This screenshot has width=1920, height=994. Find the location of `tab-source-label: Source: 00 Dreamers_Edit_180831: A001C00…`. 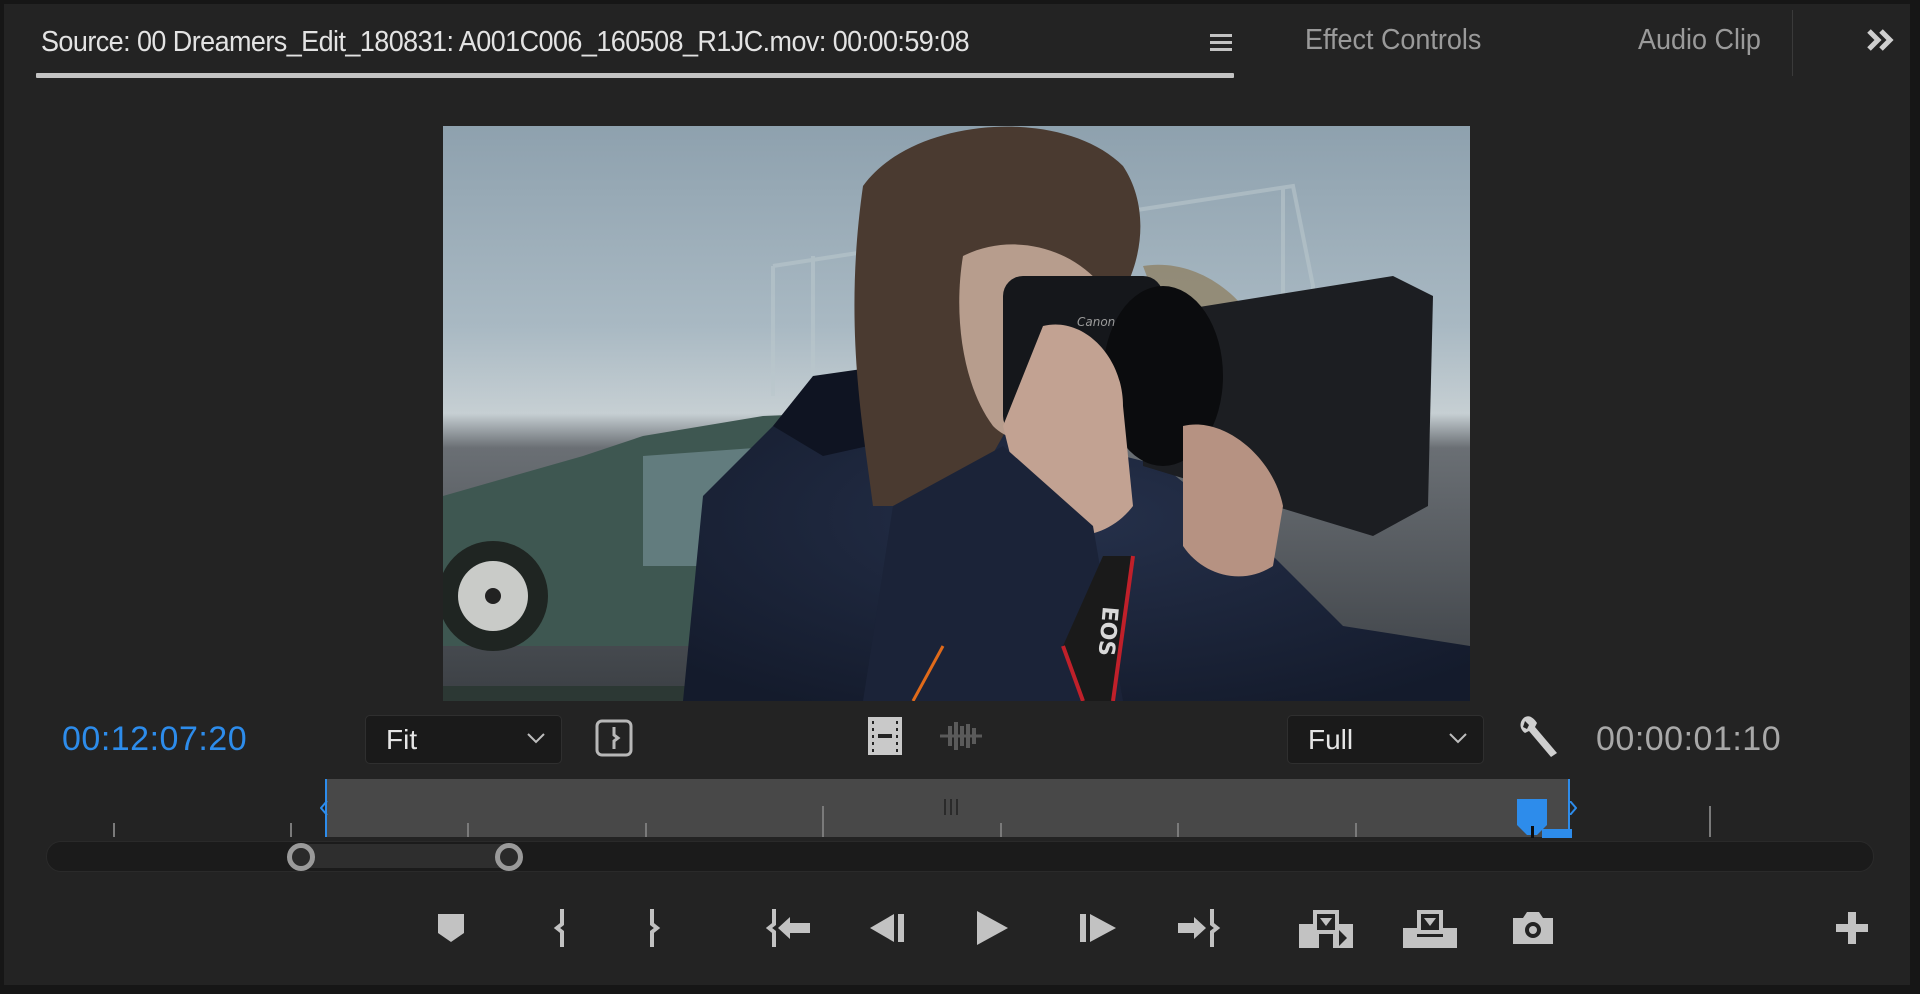

tab-source-label: Source: 00 Dreamers_Edit_180831: A001C00… is located at coordinates (505, 42).